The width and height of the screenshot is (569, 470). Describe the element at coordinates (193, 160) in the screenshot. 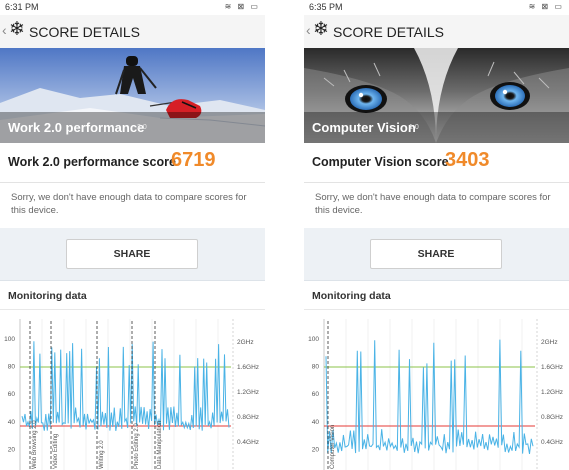

I see `score-value: 6719` at that location.